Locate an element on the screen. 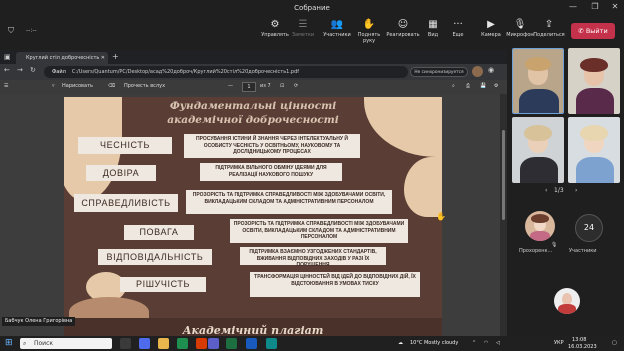 This screenshot has width=624, height=351. chrome-icon is located at coordinates (182, 343).